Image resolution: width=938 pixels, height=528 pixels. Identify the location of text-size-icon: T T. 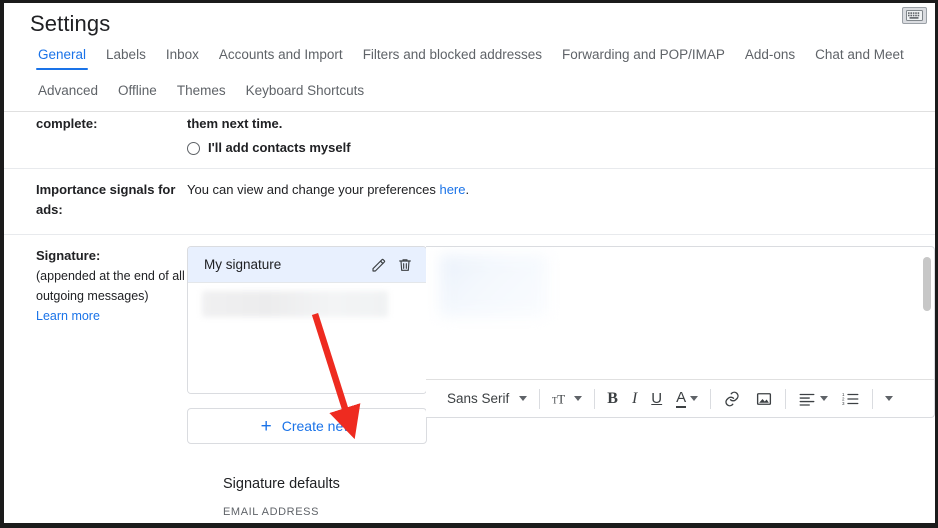
(567, 399).